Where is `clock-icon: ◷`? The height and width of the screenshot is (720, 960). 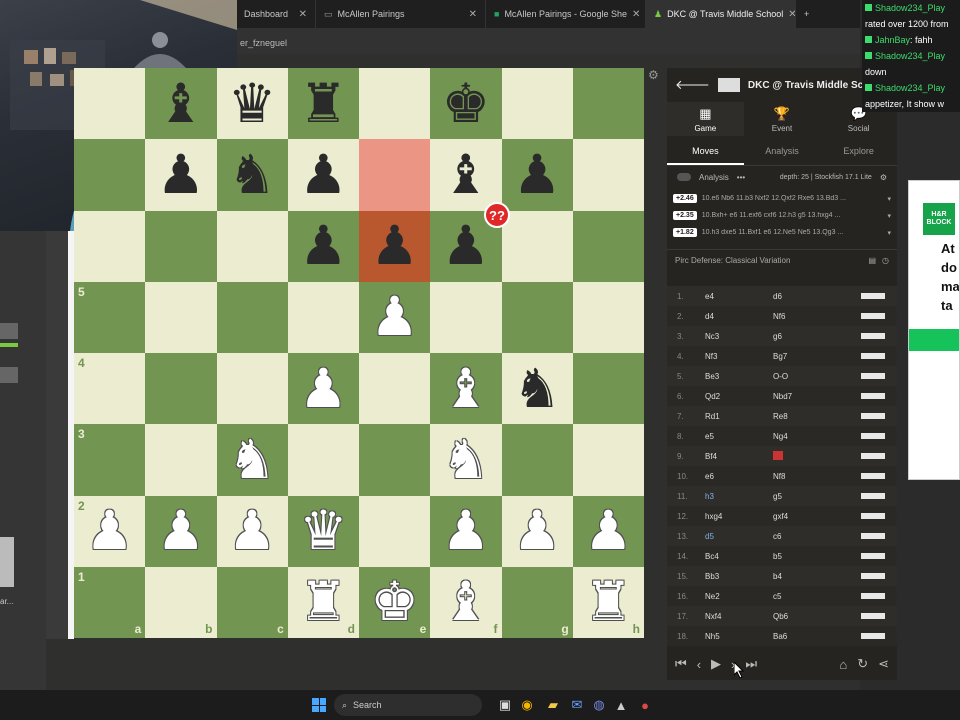
clock-icon: ◷ is located at coordinates (885, 260).